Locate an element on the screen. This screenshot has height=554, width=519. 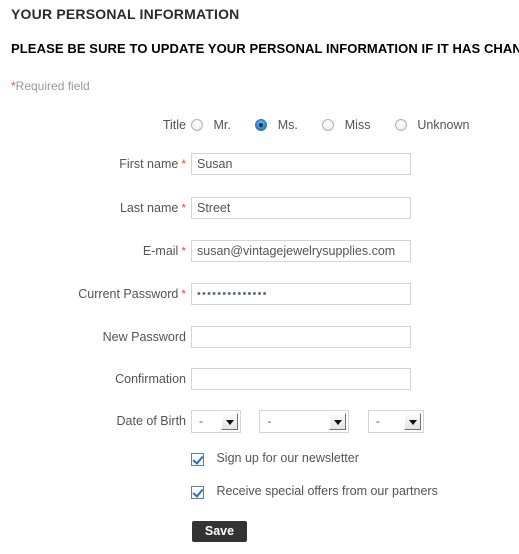
form-row-current-password: Current Password * is located at coordinates (259, 294).